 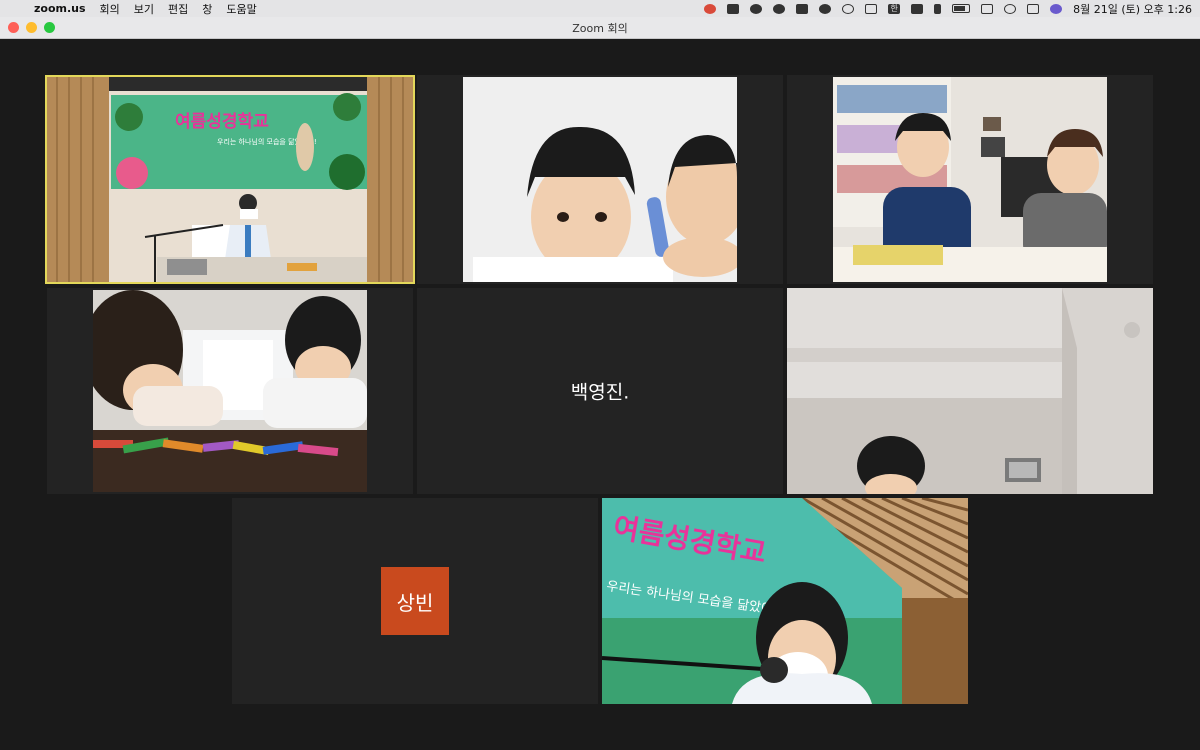 I want to click on korean-input-icon: 한, so click(x=894, y=8).